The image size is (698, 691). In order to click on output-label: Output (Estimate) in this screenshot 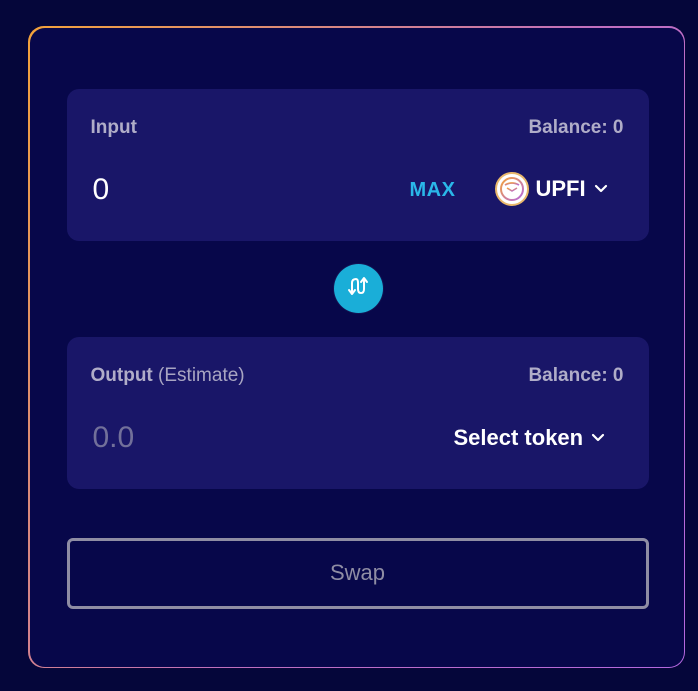, I will do `click(168, 376)`.